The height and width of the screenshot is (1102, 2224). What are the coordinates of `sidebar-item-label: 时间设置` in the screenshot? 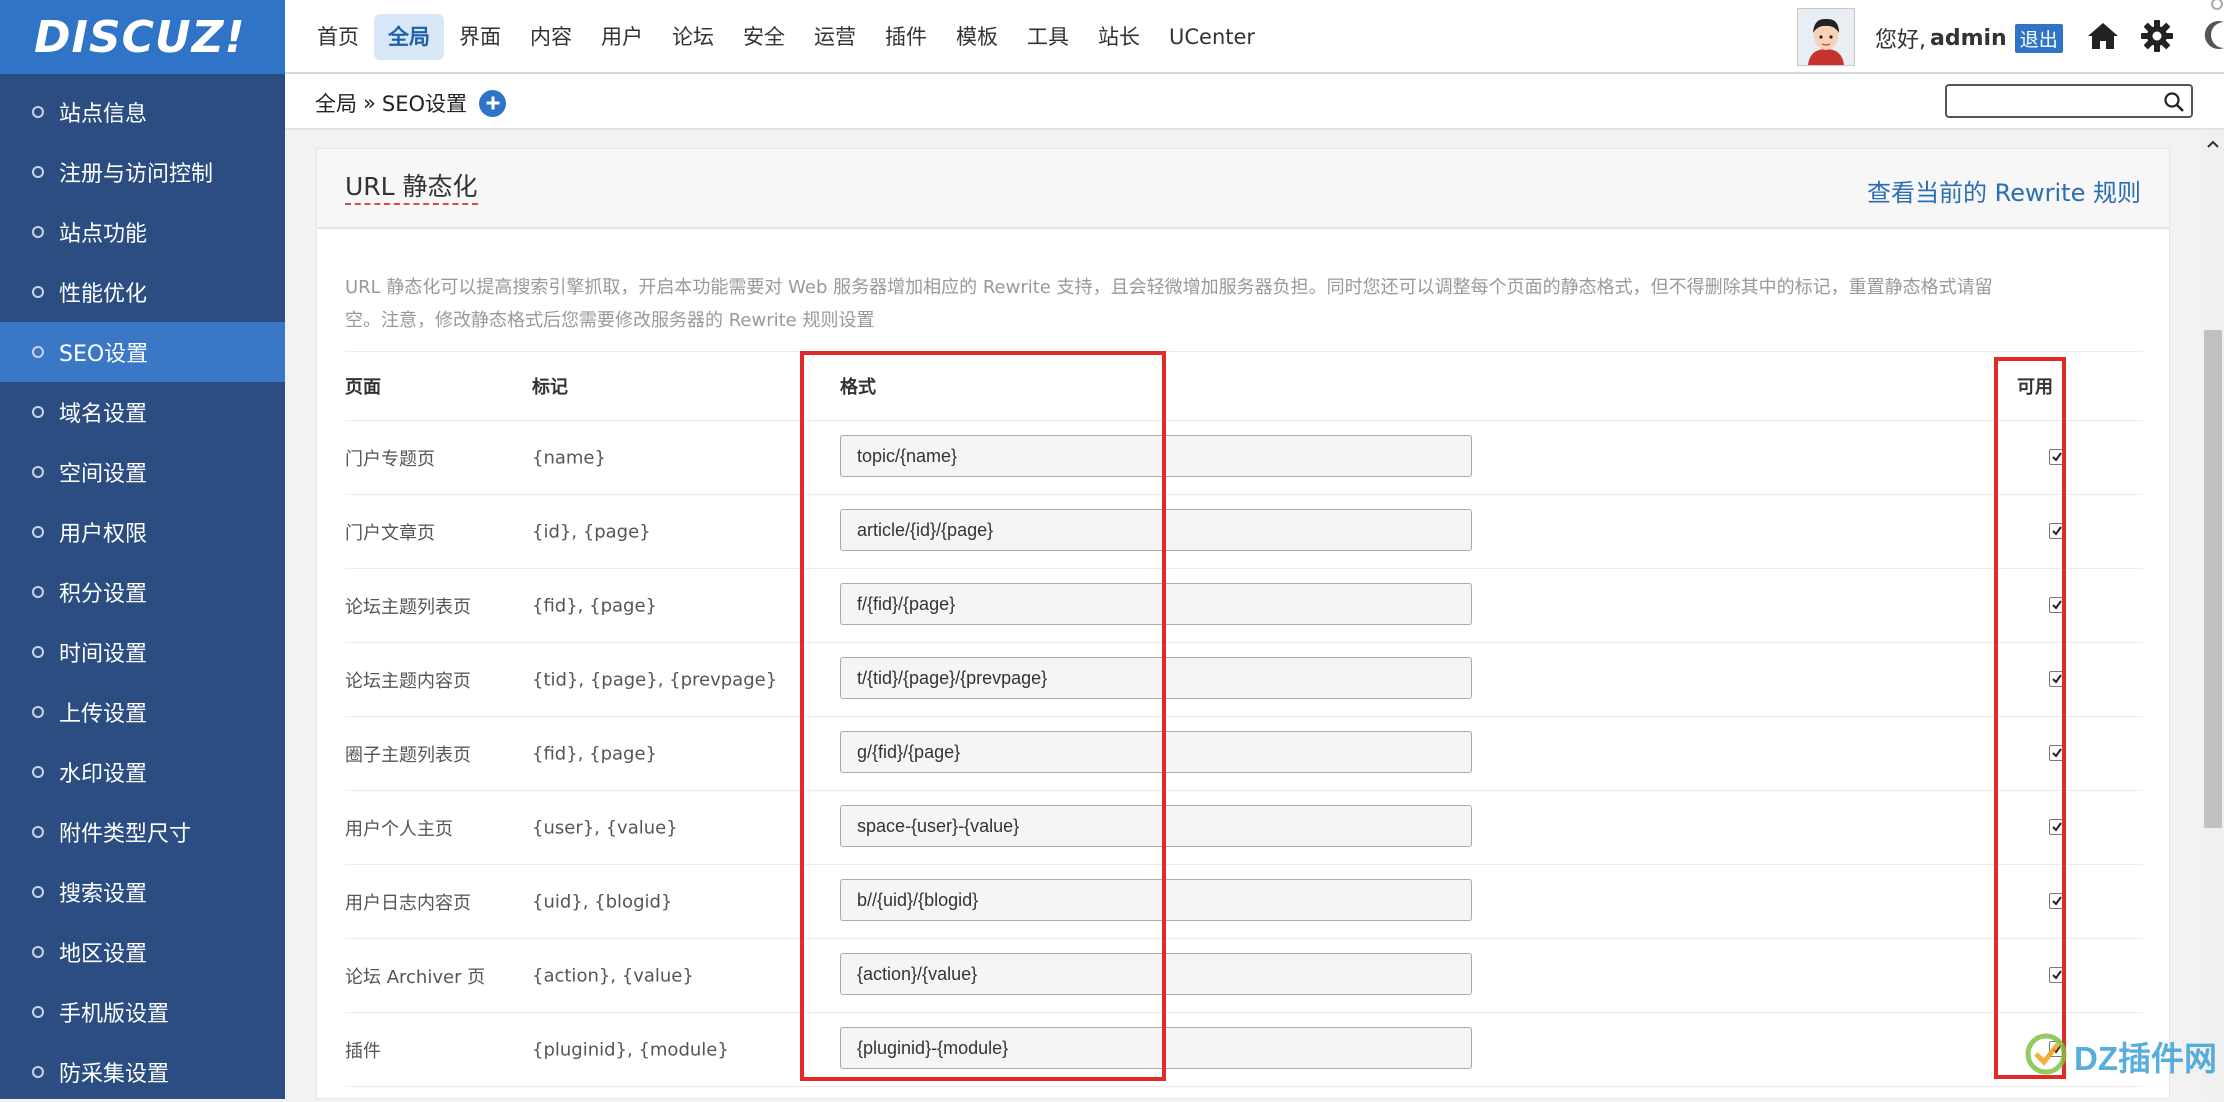 It's located at (103, 654).